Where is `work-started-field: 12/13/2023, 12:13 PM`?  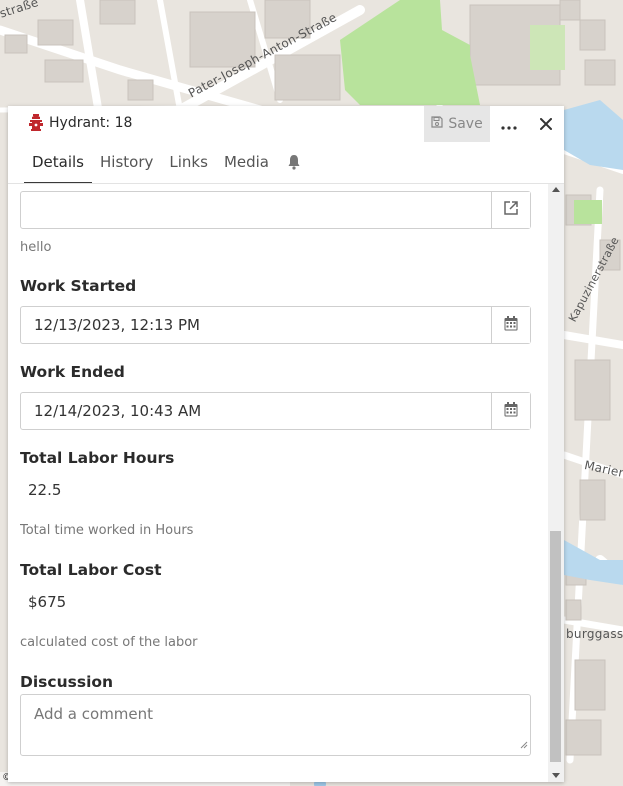
work-started-field: 12/13/2023, 12:13 PM is located at coordinates (275, 325).